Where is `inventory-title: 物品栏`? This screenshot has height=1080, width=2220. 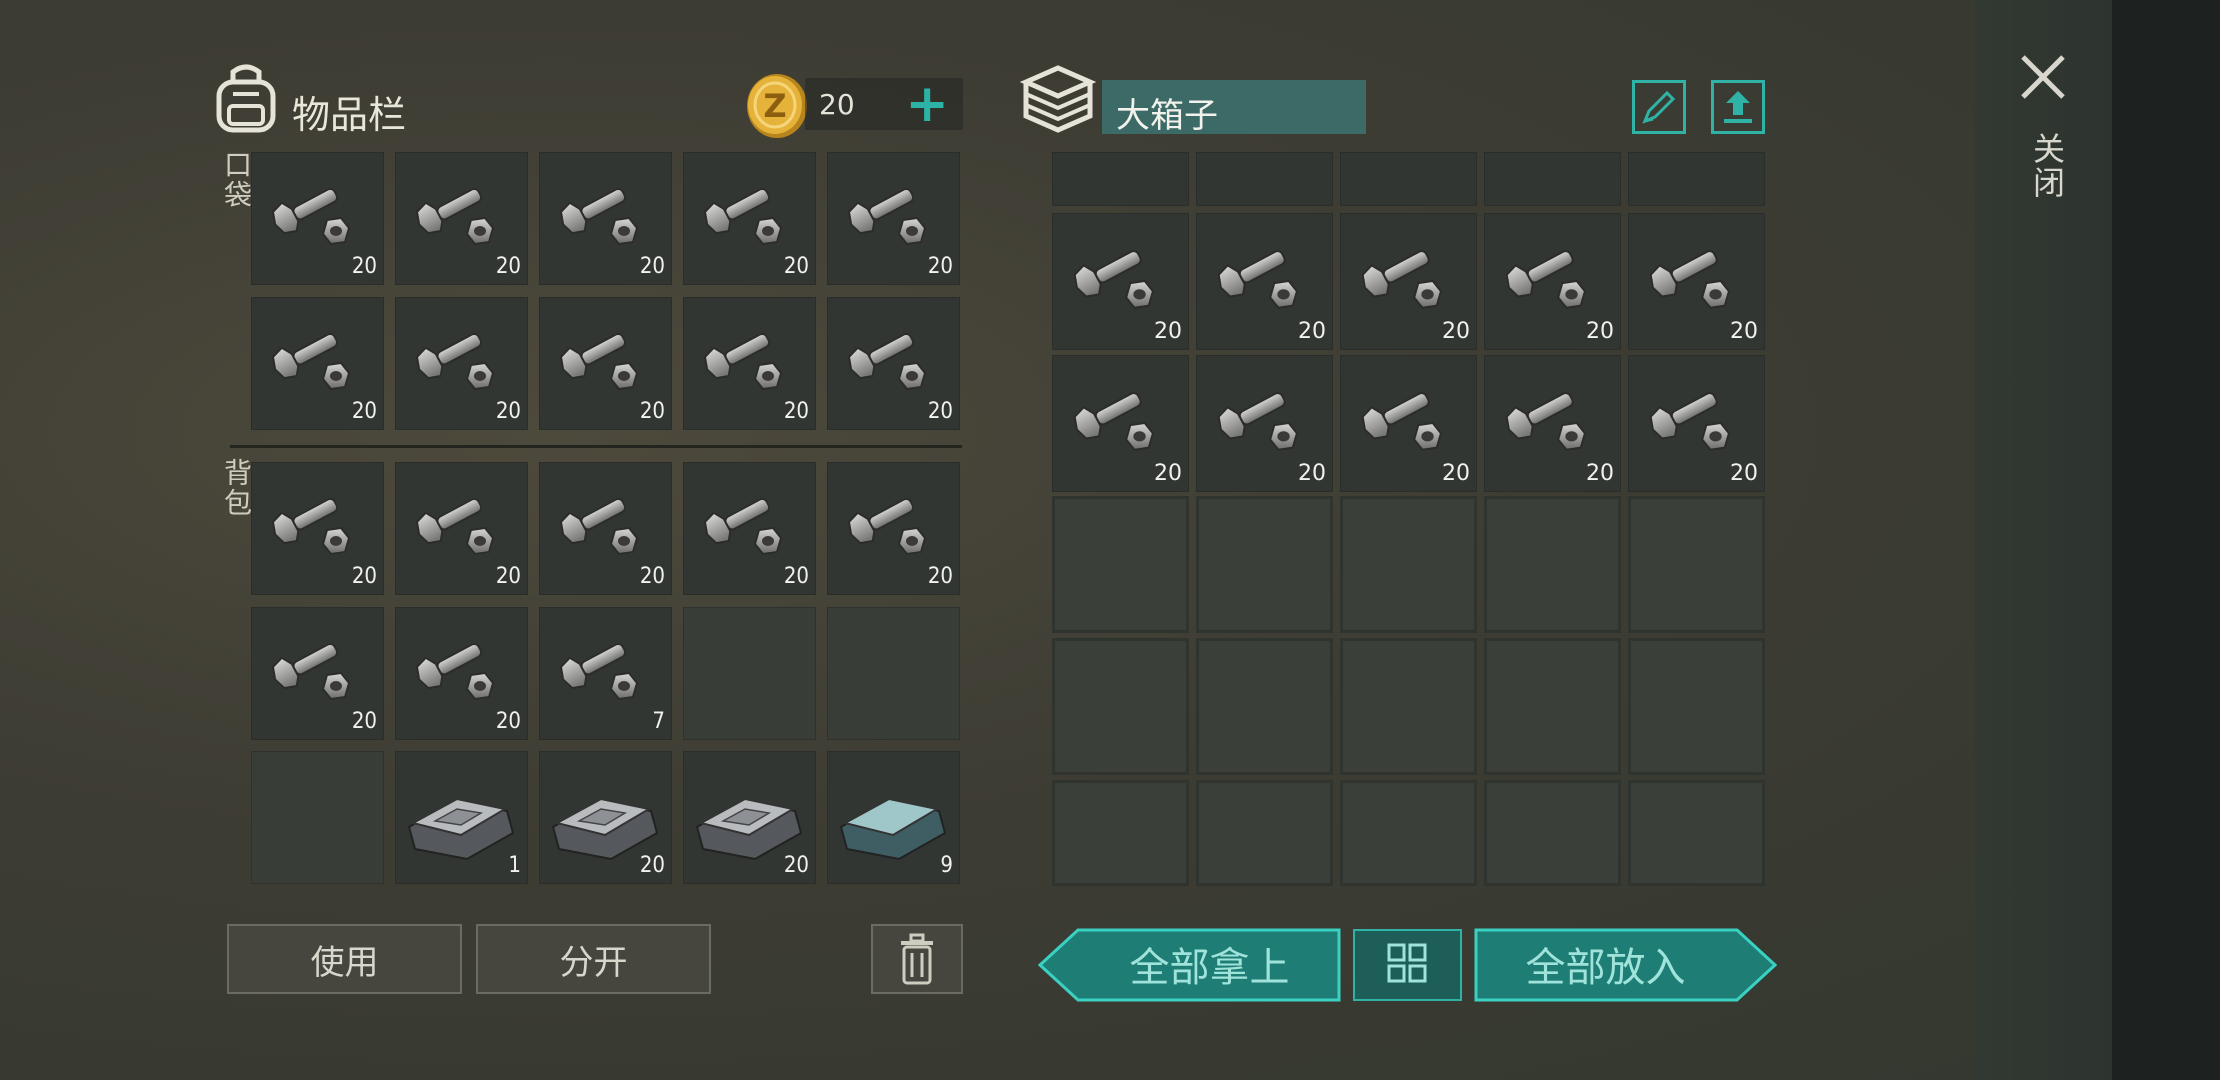
inventory-title: 物品栏 is located at coordinates (349, 115).